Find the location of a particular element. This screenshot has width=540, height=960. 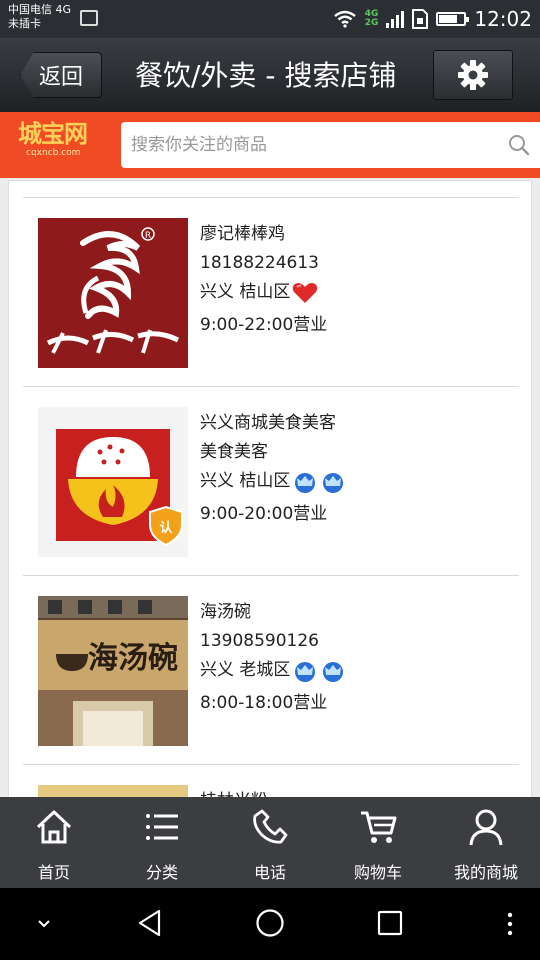

nav-label: 电话 is located at coordinates (269, 872).